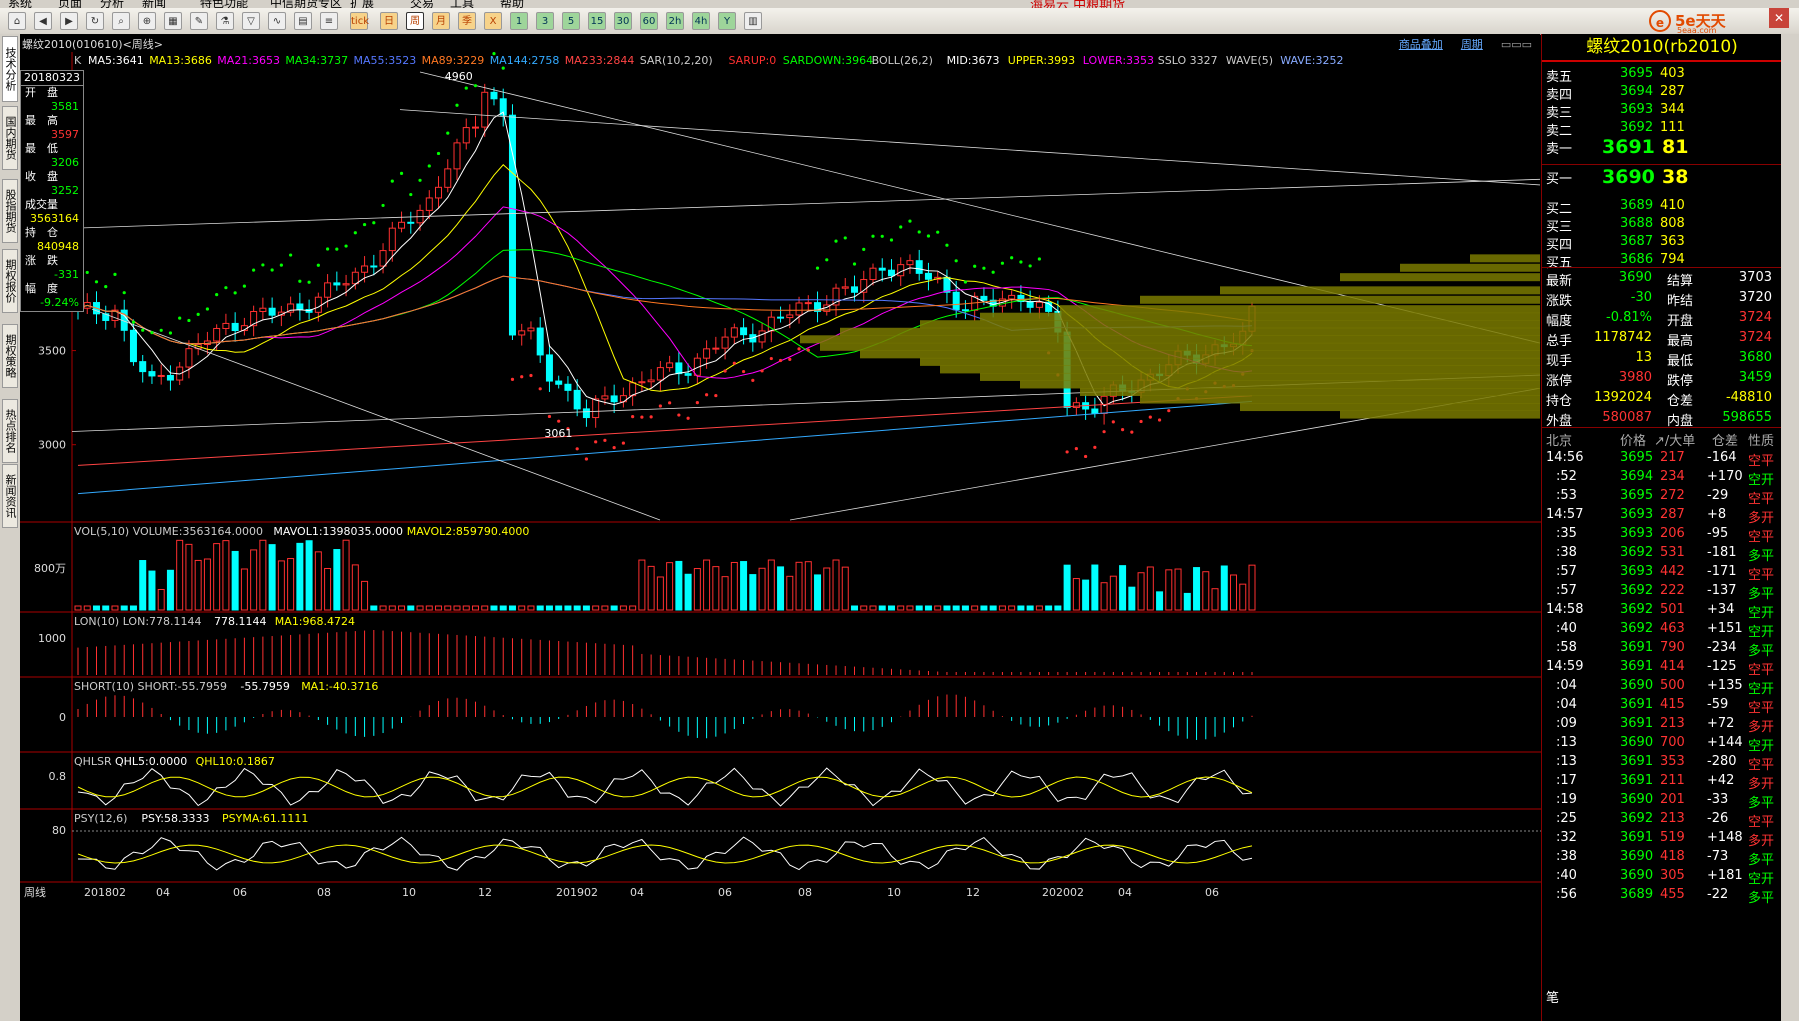 The width and height of the screenshot is (1799, 1021). Describe the element at coordinates (1662, 298) in the screenshot. I see `stat-row-1: 涨跌 -30 昨结 3720` at that location.